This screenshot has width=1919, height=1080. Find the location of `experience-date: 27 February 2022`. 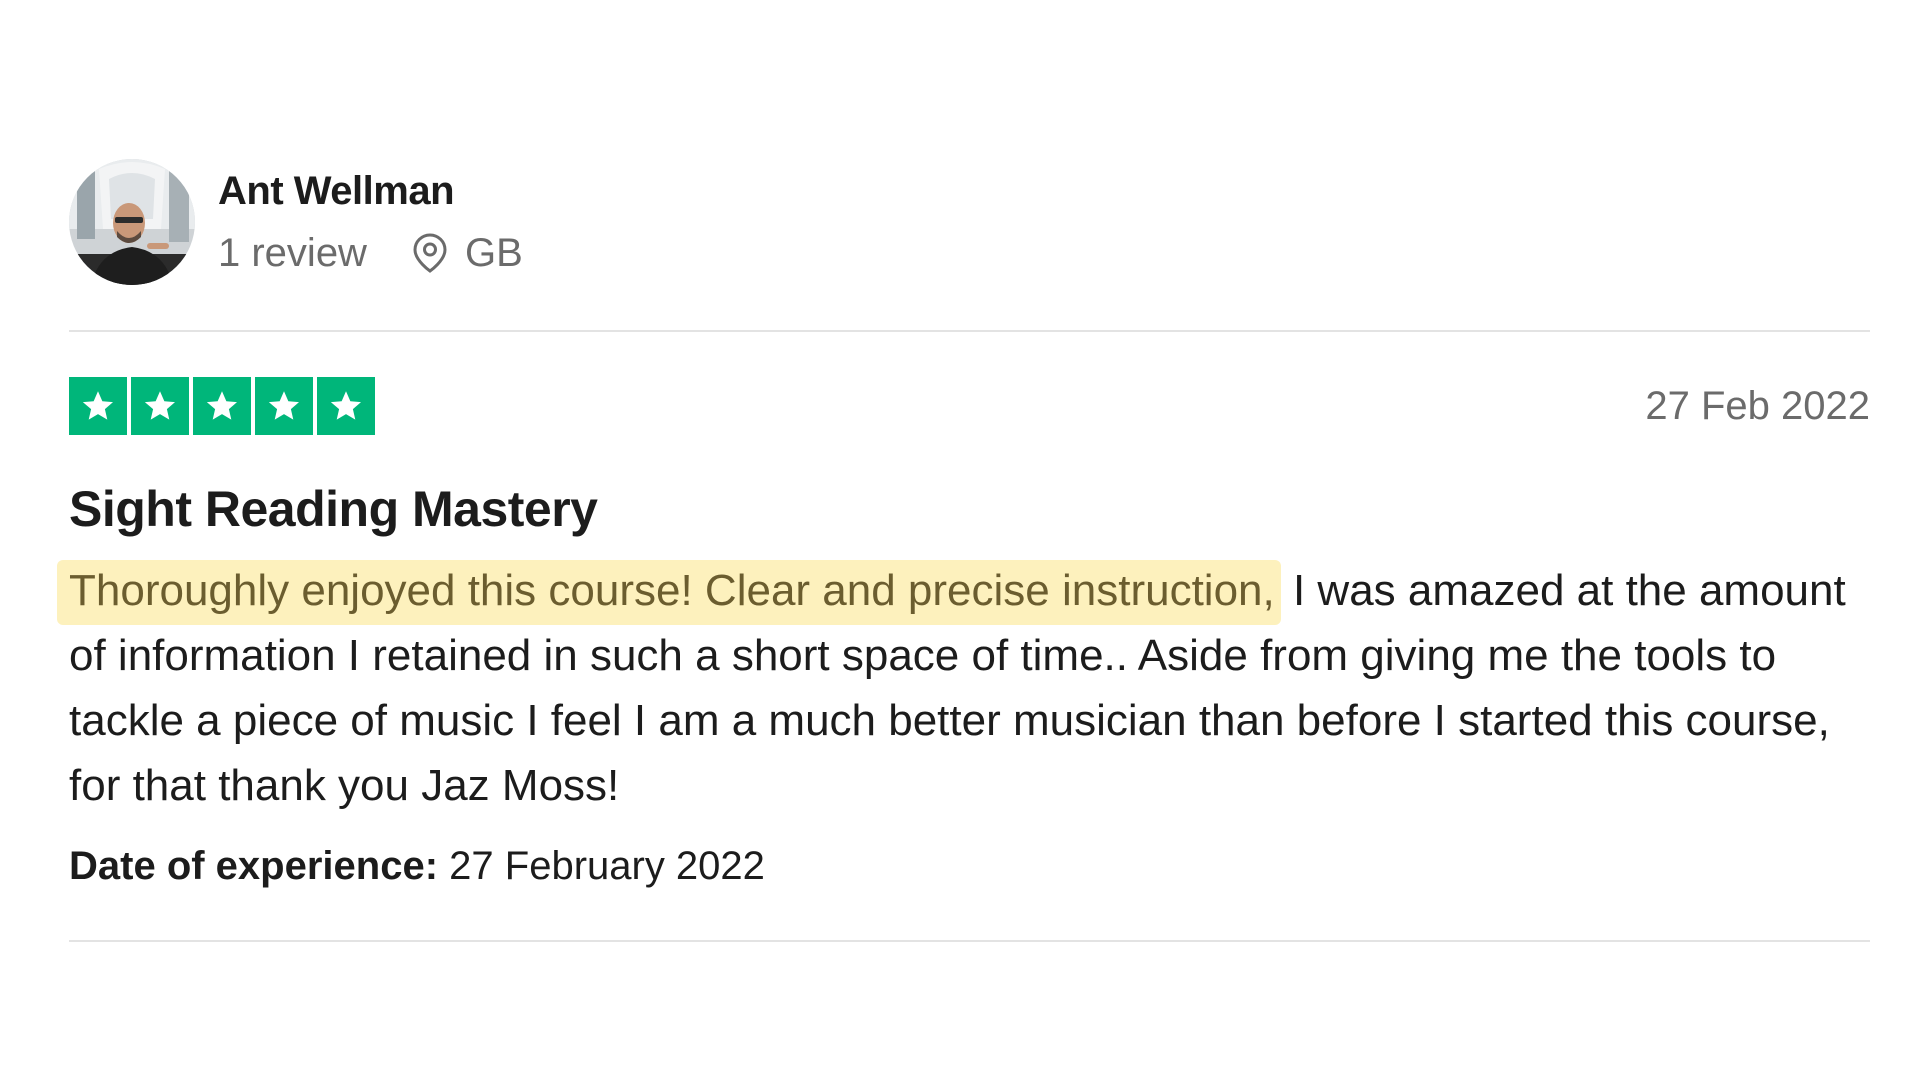

experience-date: 27 February 2022 is located at coordinates (607, 866).